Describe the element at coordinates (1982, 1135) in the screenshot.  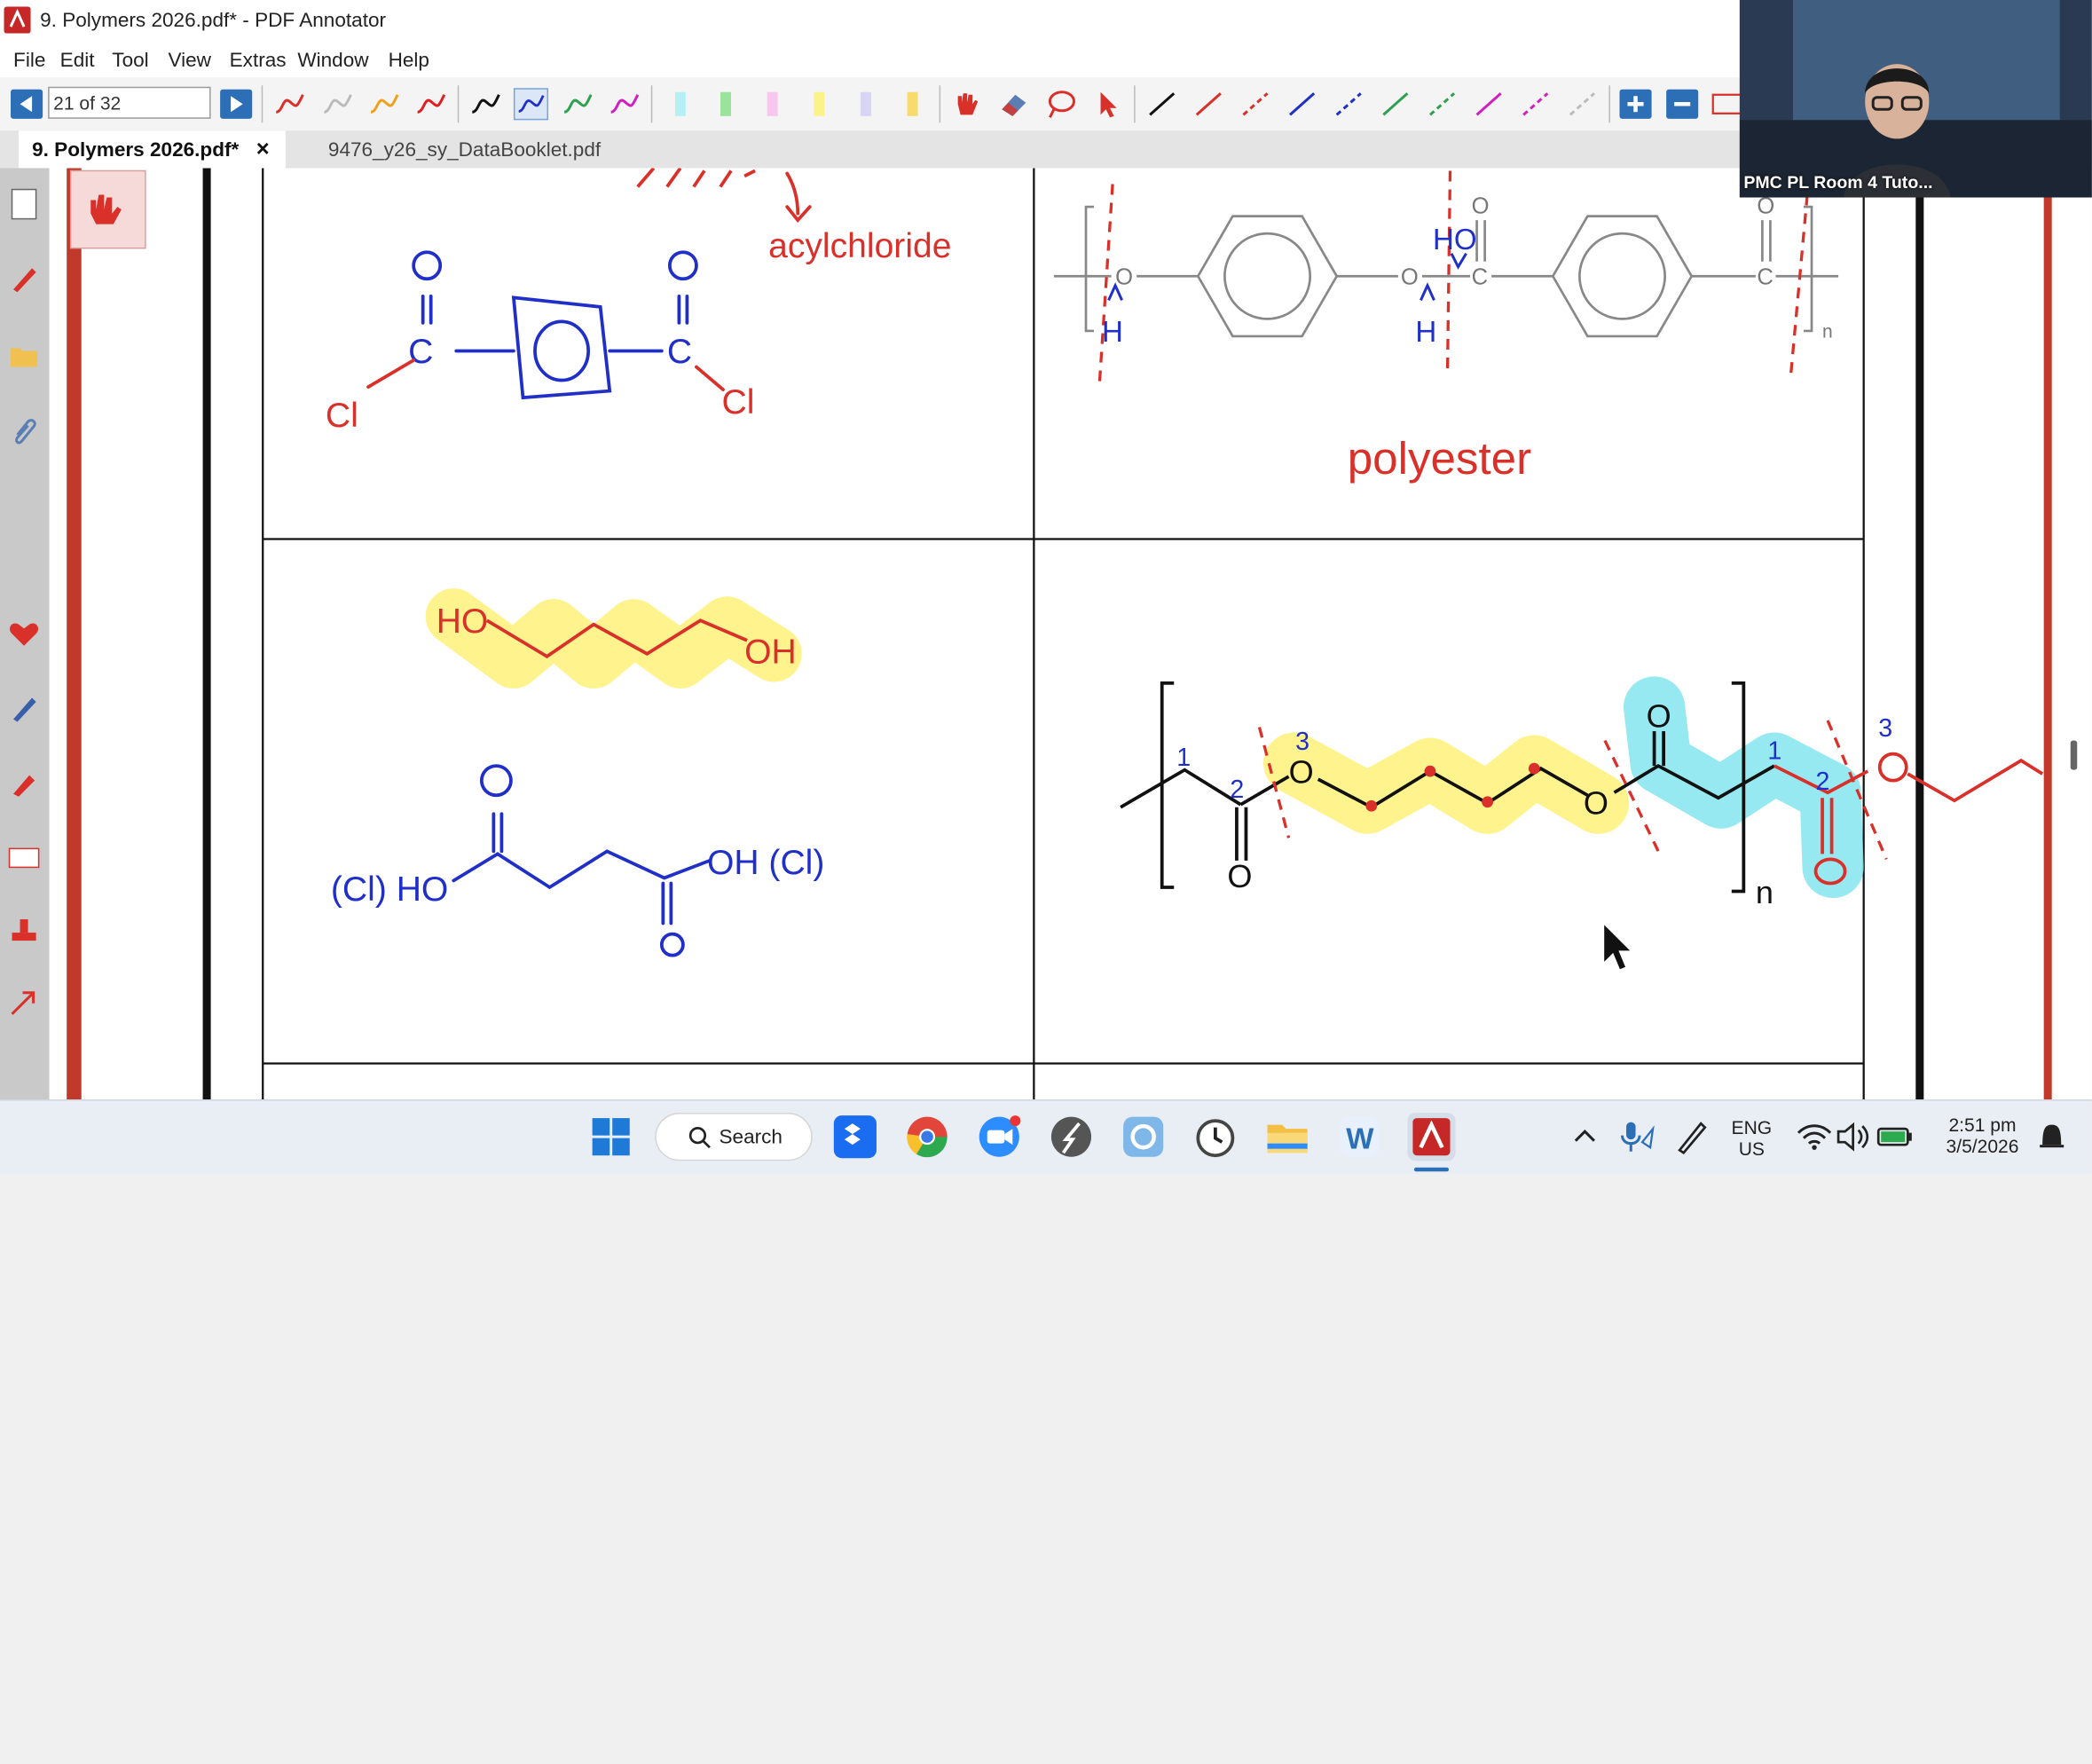
I see `clock: 2:51 pm 3/5/2026` at that location.